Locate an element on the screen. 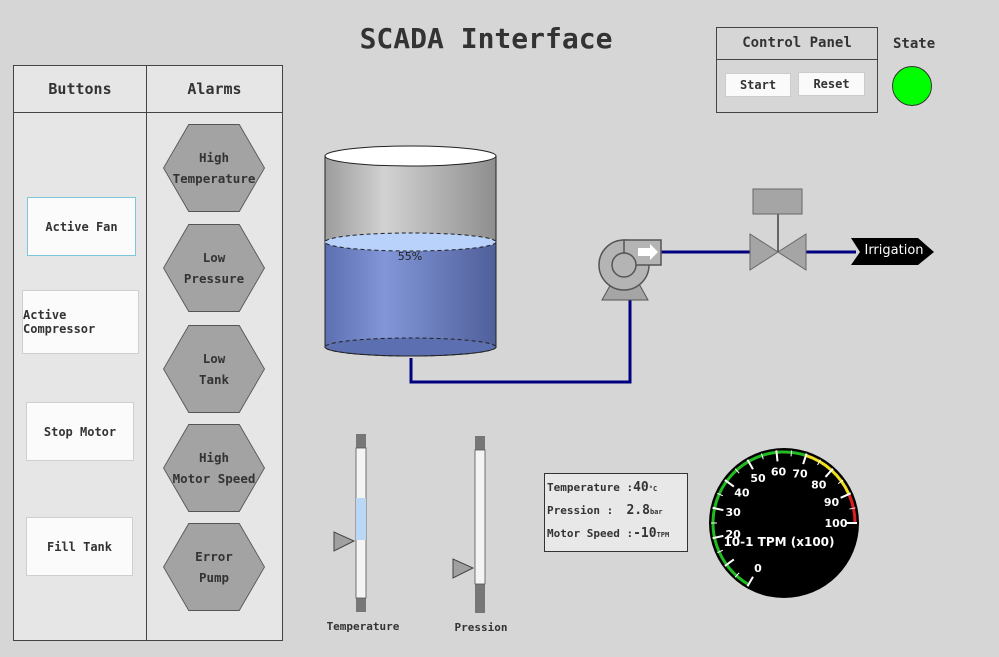 The width and height of the screenshot is (999, 657). tank: 55% is located at coordinates (410, 251).